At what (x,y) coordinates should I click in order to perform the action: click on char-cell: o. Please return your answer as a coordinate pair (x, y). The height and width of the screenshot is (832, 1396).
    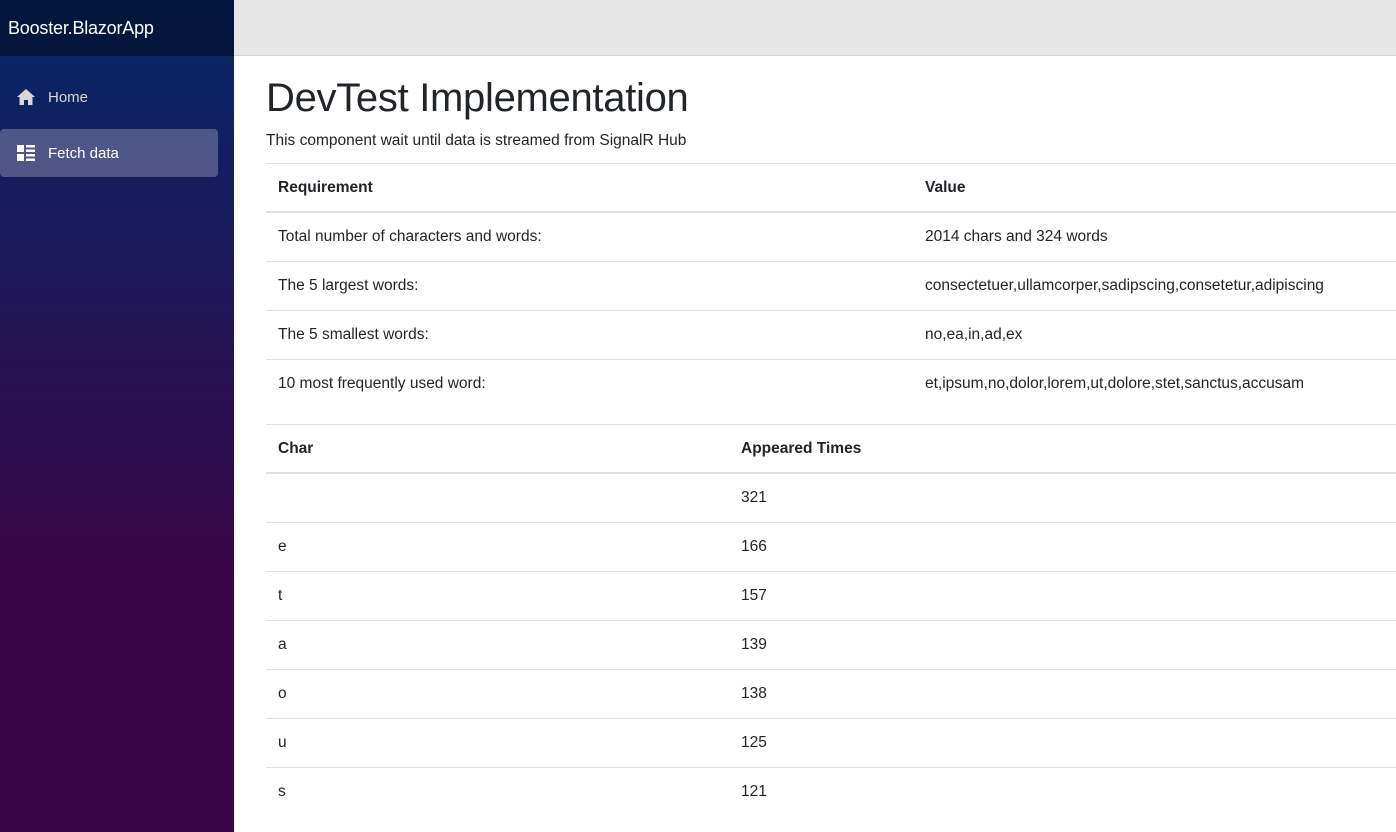
    Looking at the image, I should click on (497, 694).